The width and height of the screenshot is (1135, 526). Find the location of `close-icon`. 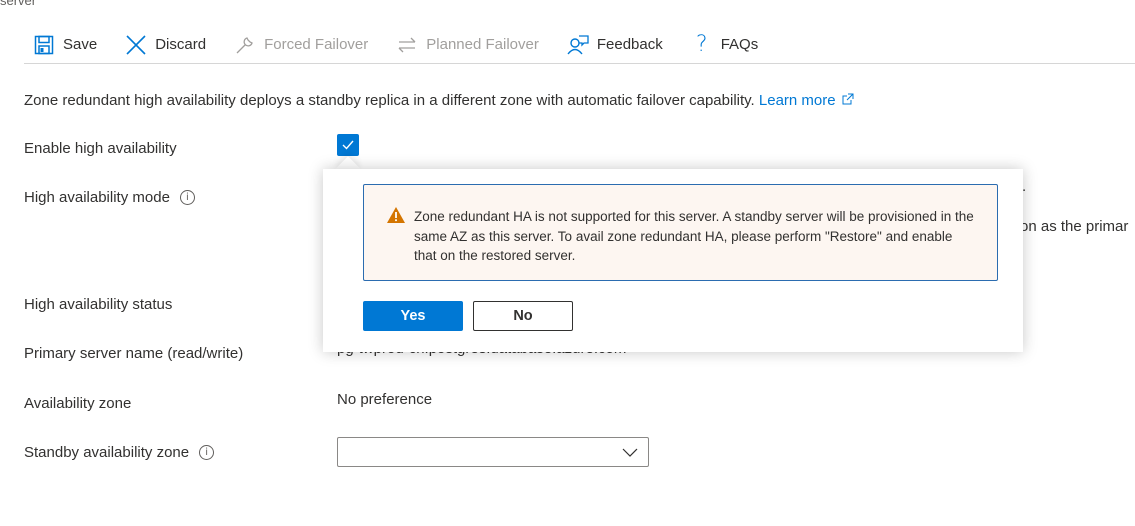

close-icon is located at coordinates (136, 45).